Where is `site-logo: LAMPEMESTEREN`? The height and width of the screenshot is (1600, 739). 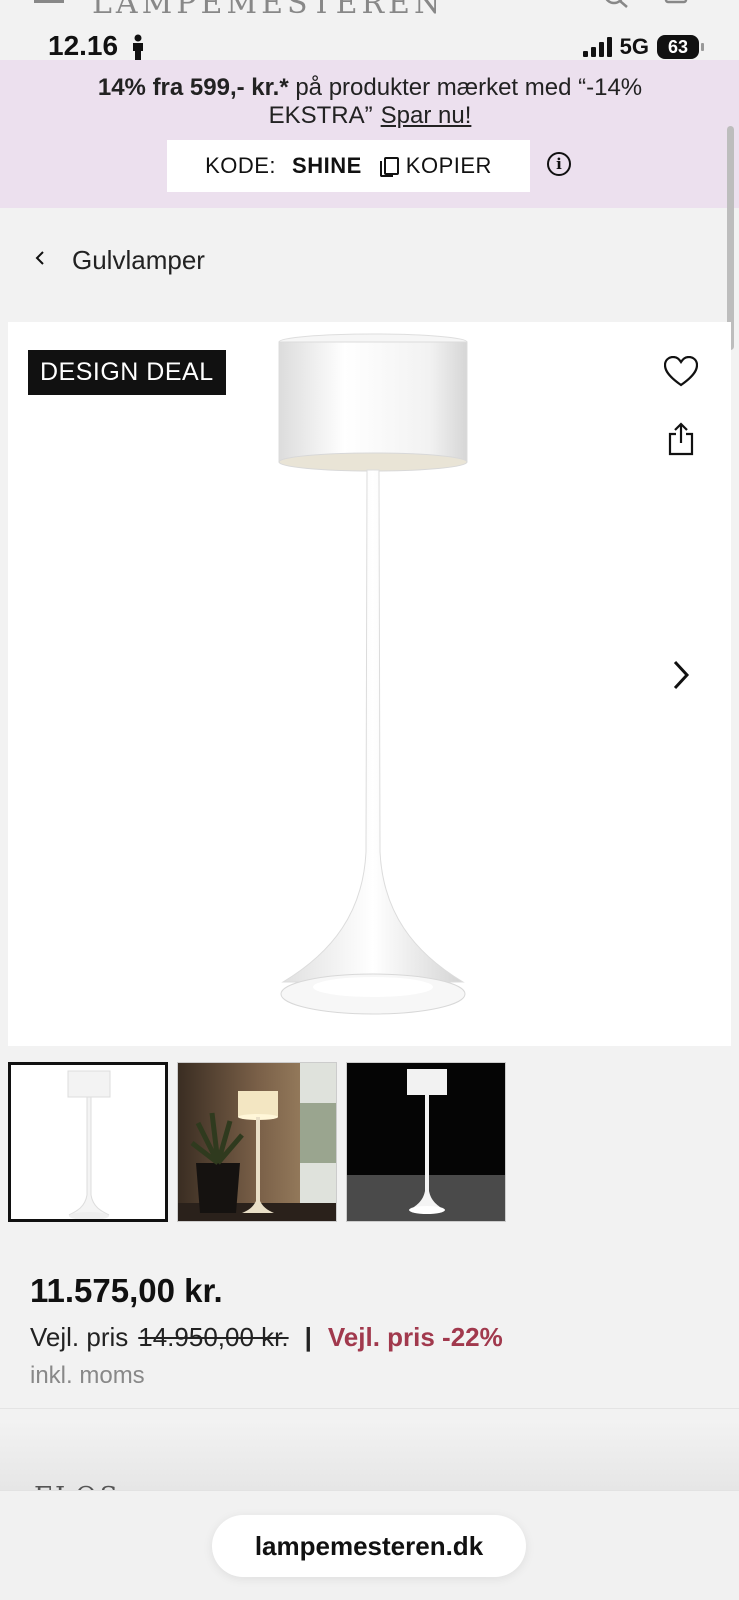 site-logo: LAMPEMESTEREN is located at coordinates (268, 10).